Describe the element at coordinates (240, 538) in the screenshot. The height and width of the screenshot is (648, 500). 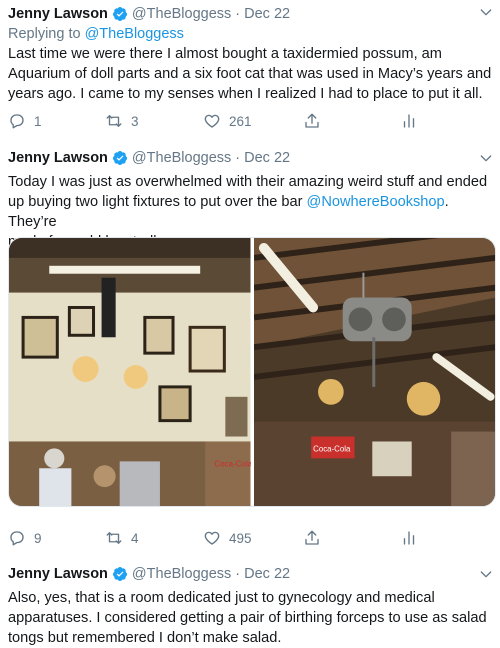
I see `like-count: 495` at that location.